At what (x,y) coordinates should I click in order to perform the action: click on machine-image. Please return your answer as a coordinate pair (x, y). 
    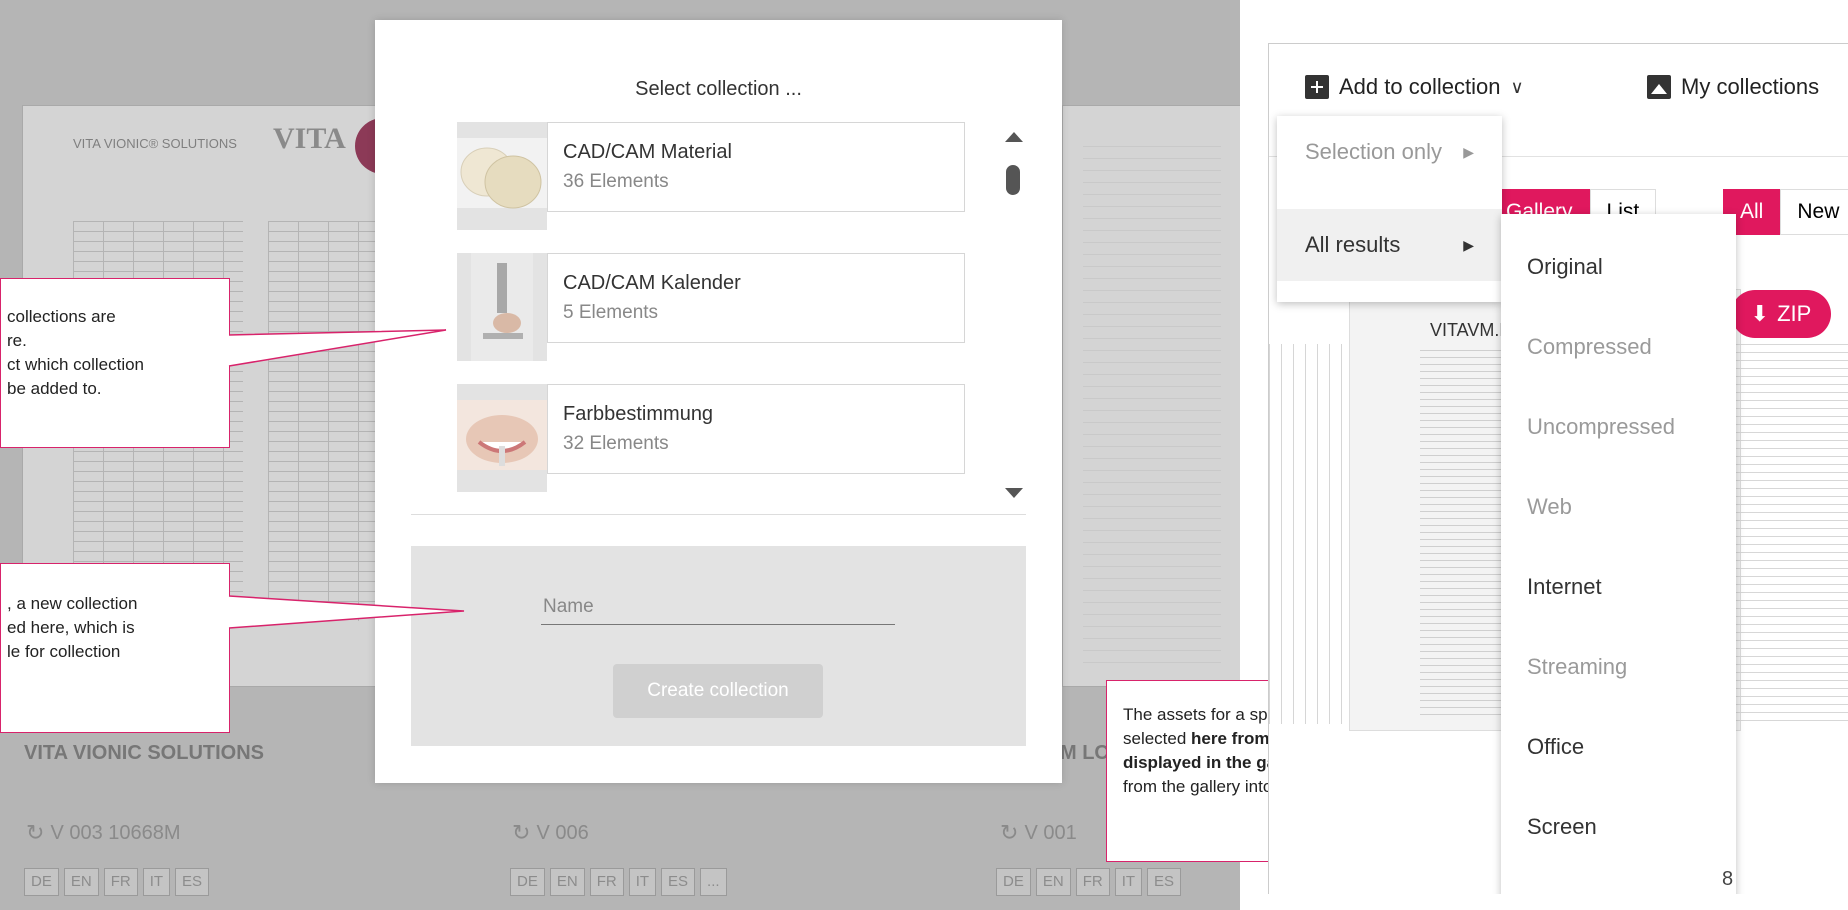
    Looking at the image, I should click on (502, 307).